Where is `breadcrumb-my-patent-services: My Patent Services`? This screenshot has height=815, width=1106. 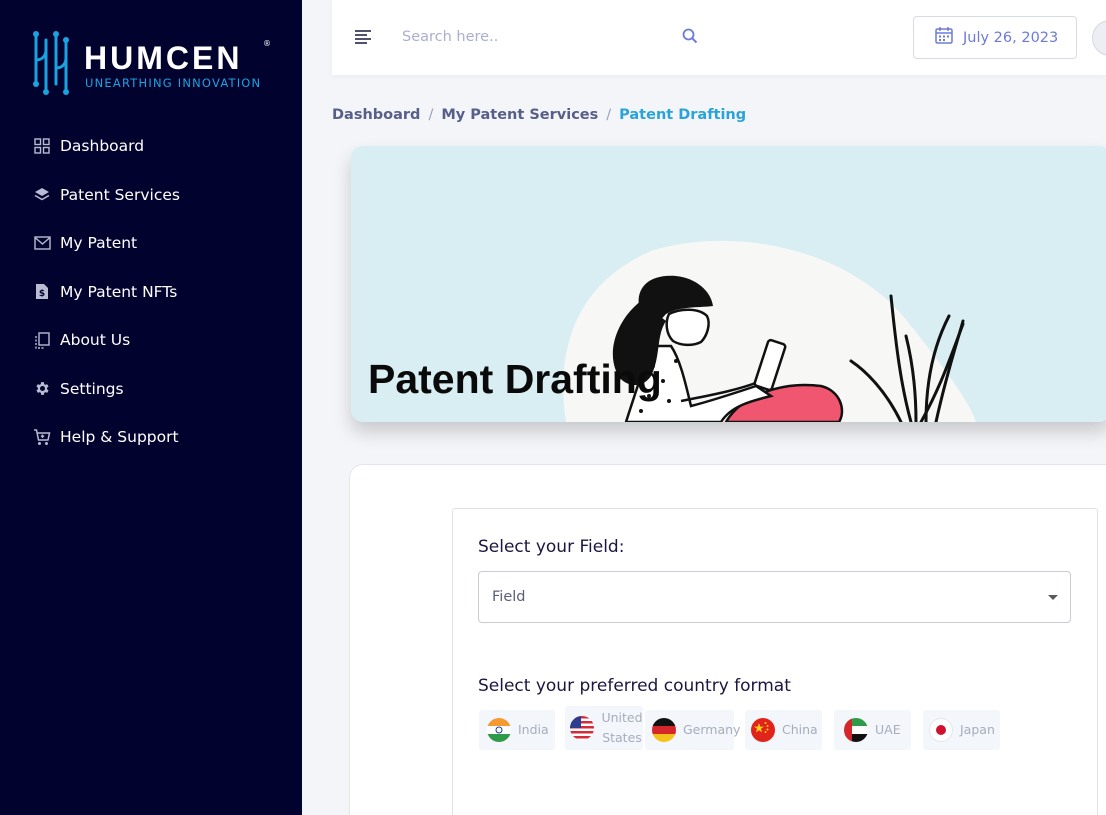 breadcrumb-my-patent-services: My Patent Services is located at coordinates (519, 115).